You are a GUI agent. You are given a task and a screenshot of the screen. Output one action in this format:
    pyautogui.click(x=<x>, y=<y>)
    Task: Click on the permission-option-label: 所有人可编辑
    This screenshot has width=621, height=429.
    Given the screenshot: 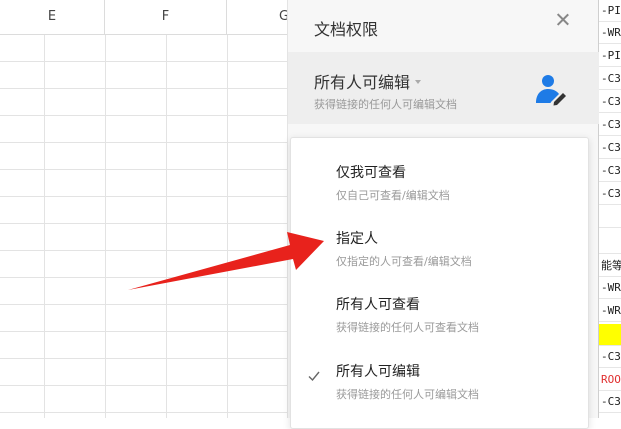 What is the action you would take?
    pyautogui.click(x=378, y=372)
    